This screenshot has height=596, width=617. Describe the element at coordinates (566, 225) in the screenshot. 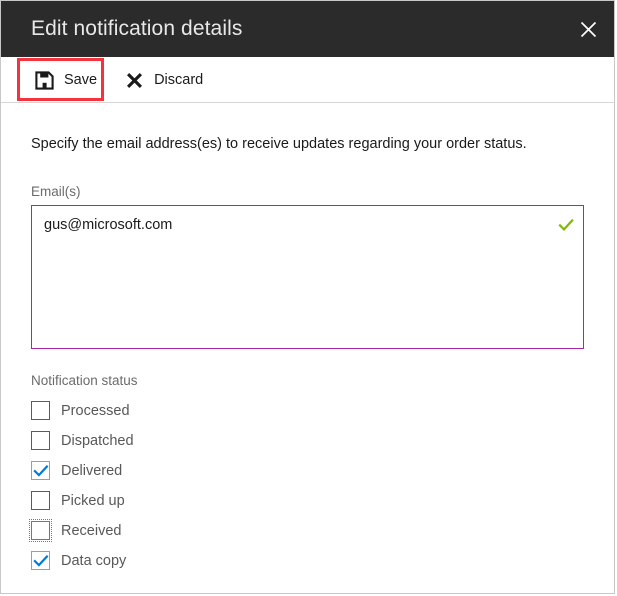

I see `green-check-icon` at that location.